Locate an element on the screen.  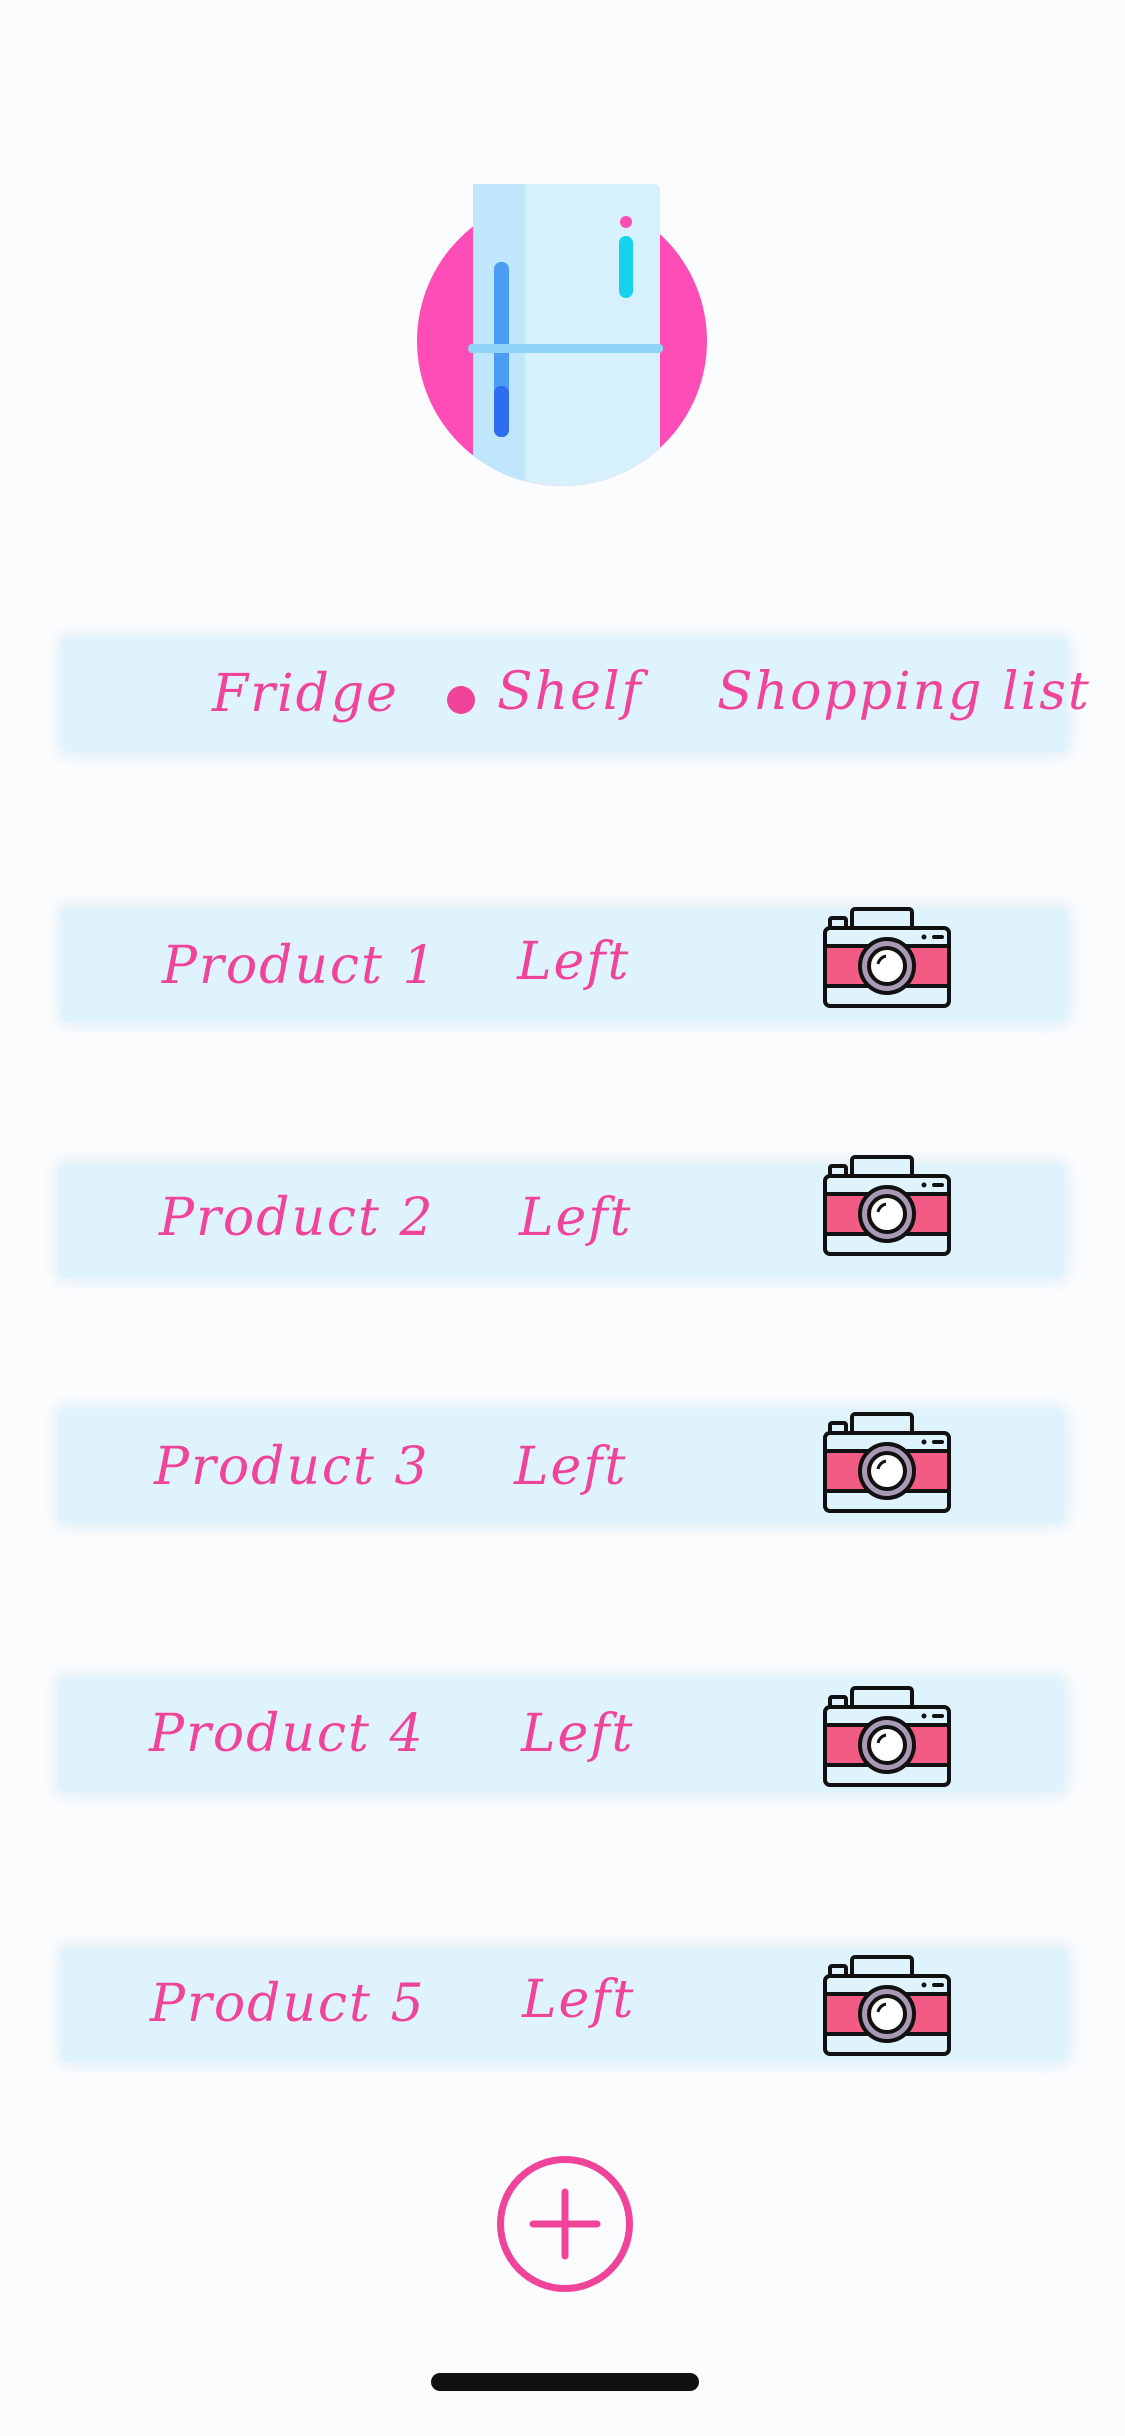
product-row-5: Product 5 Left is located at coordinates (564, 2005).